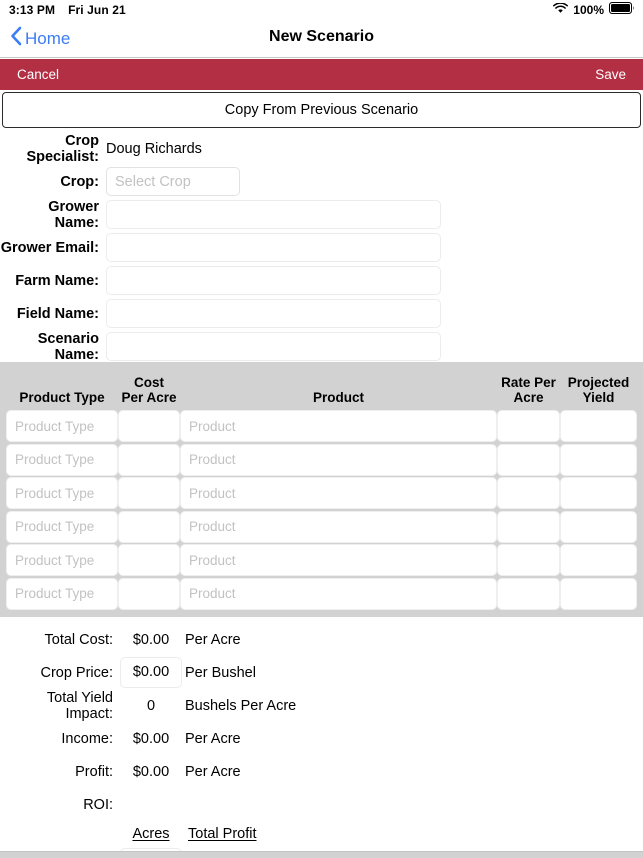 Image resolution: width=643 pixels, height=858 pixels. What do you see at coordinates (213, 639) in the screenshot?
I see `total-cost-unit: Per Acre` at bounding box center [213, 639].